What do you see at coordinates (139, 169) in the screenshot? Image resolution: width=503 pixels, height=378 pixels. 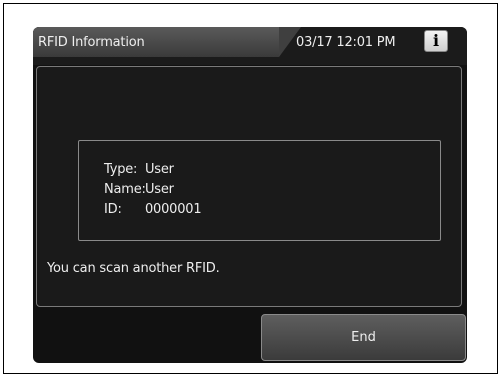 I see `type-row: Type: User` at bounding box center [139, 169].